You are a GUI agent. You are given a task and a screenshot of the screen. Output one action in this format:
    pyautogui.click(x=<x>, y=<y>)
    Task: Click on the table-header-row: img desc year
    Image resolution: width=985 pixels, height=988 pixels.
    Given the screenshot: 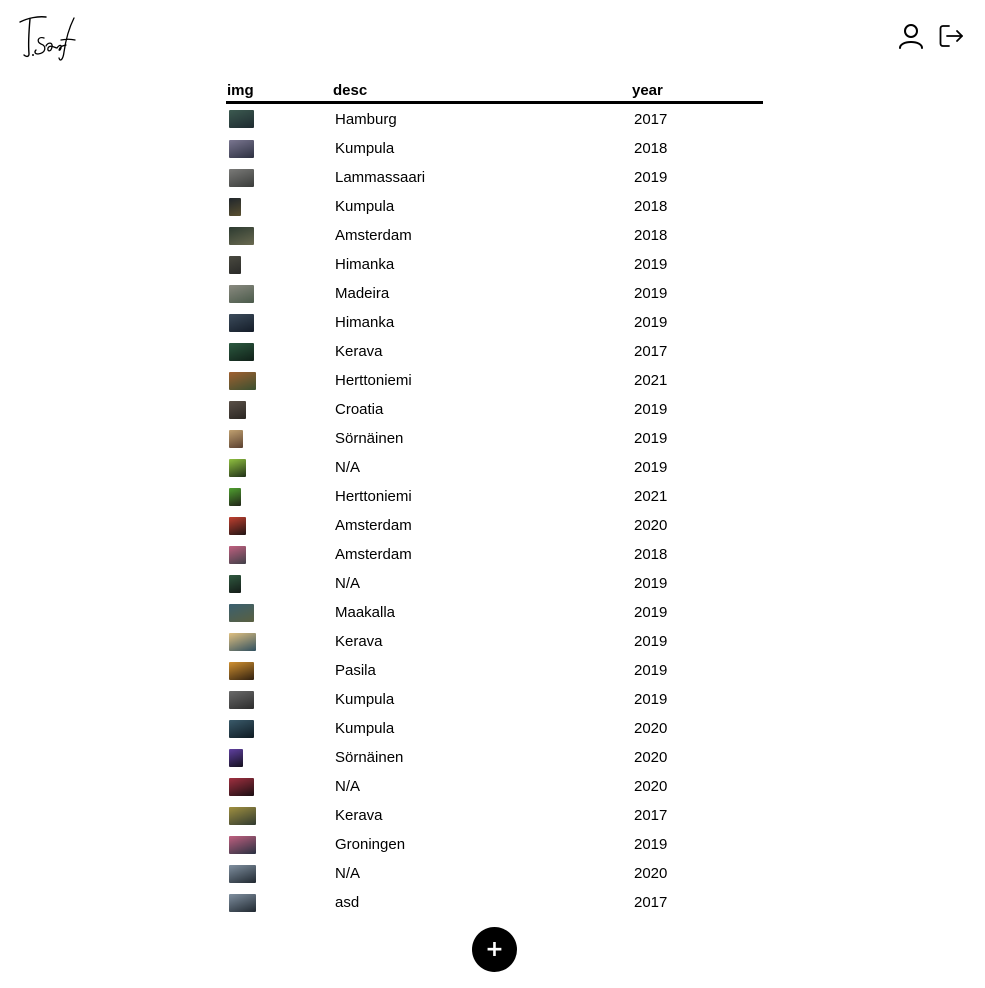 What is the action you would take?
    pyautogui.click(x=494, y=93)
    